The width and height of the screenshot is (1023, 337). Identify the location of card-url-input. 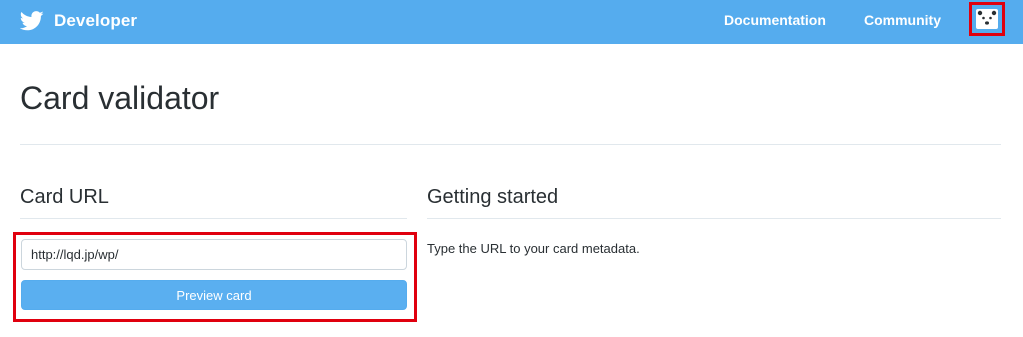
(214, 254).